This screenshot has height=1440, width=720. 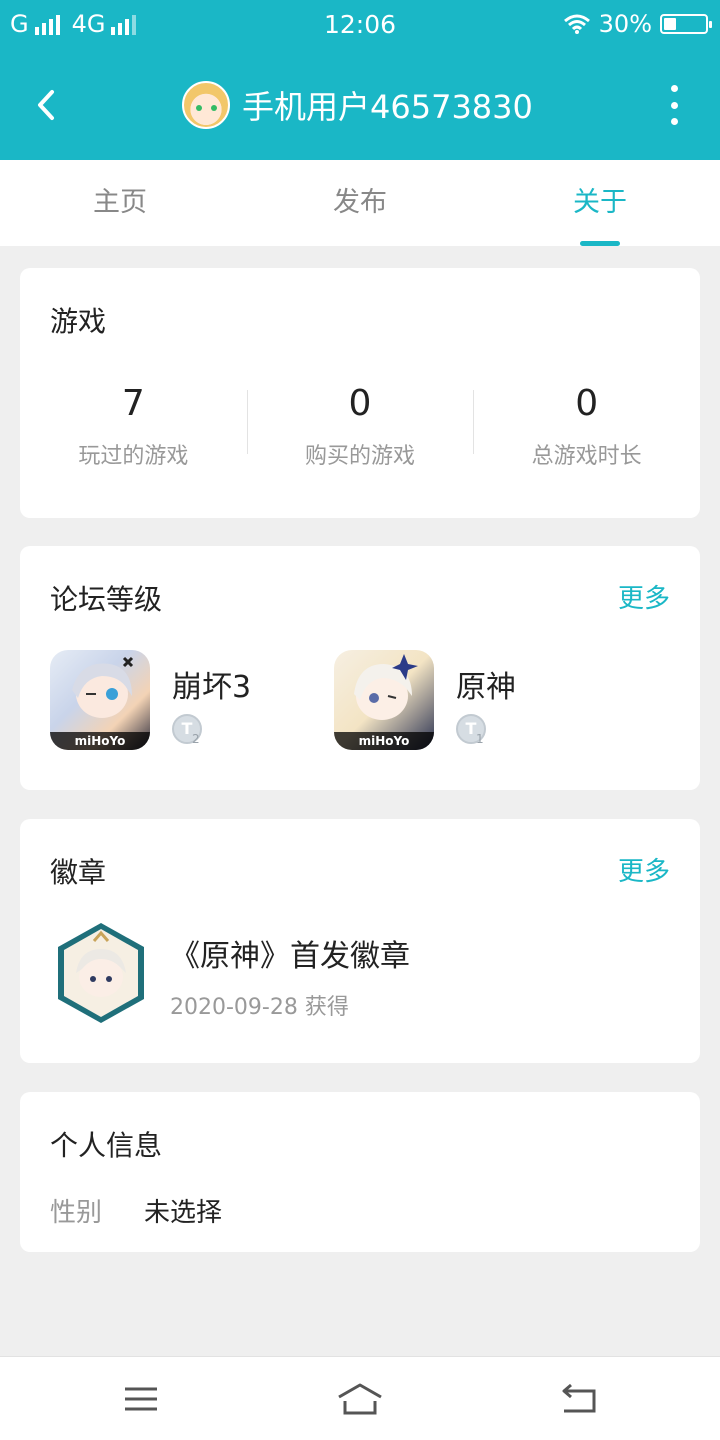 I want to click on avatar, so click(x=206, y=105).